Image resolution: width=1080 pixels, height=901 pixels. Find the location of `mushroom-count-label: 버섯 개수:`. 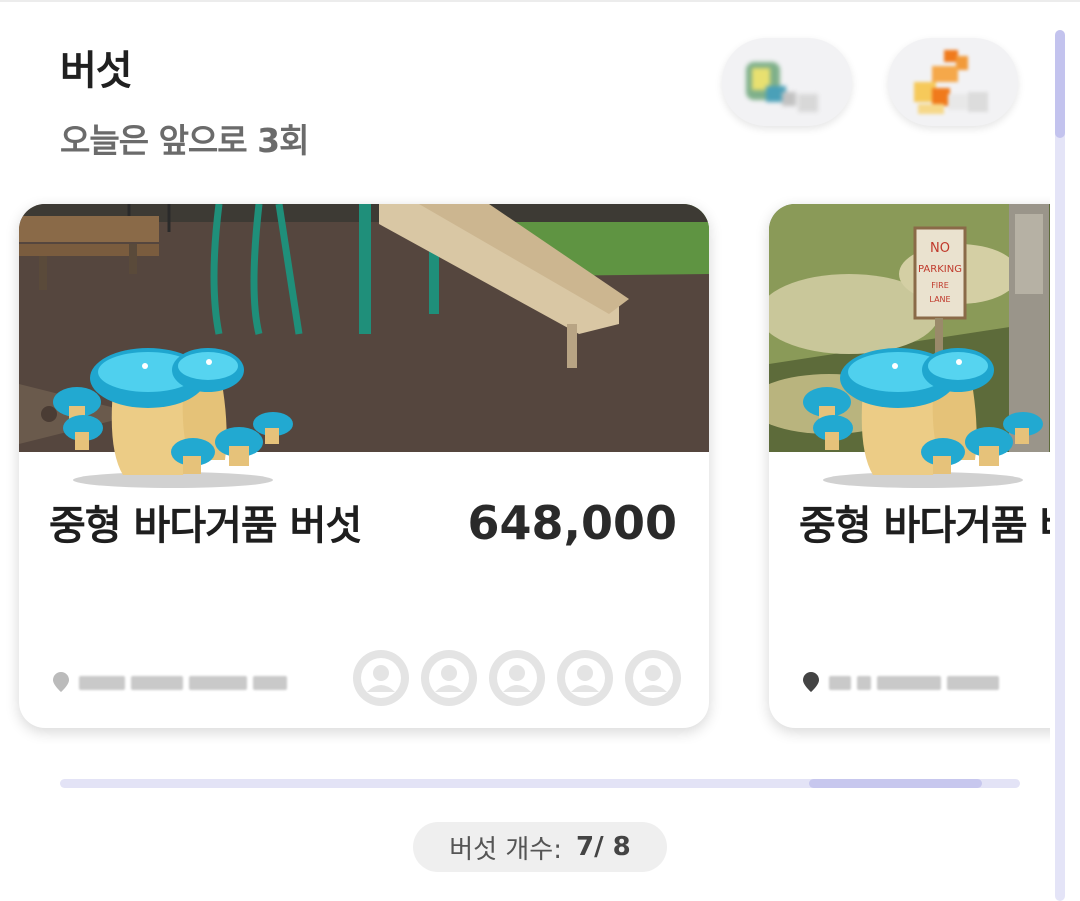

mushroom-count-label: 버섯 개수: is located at coordinates (505, 849).